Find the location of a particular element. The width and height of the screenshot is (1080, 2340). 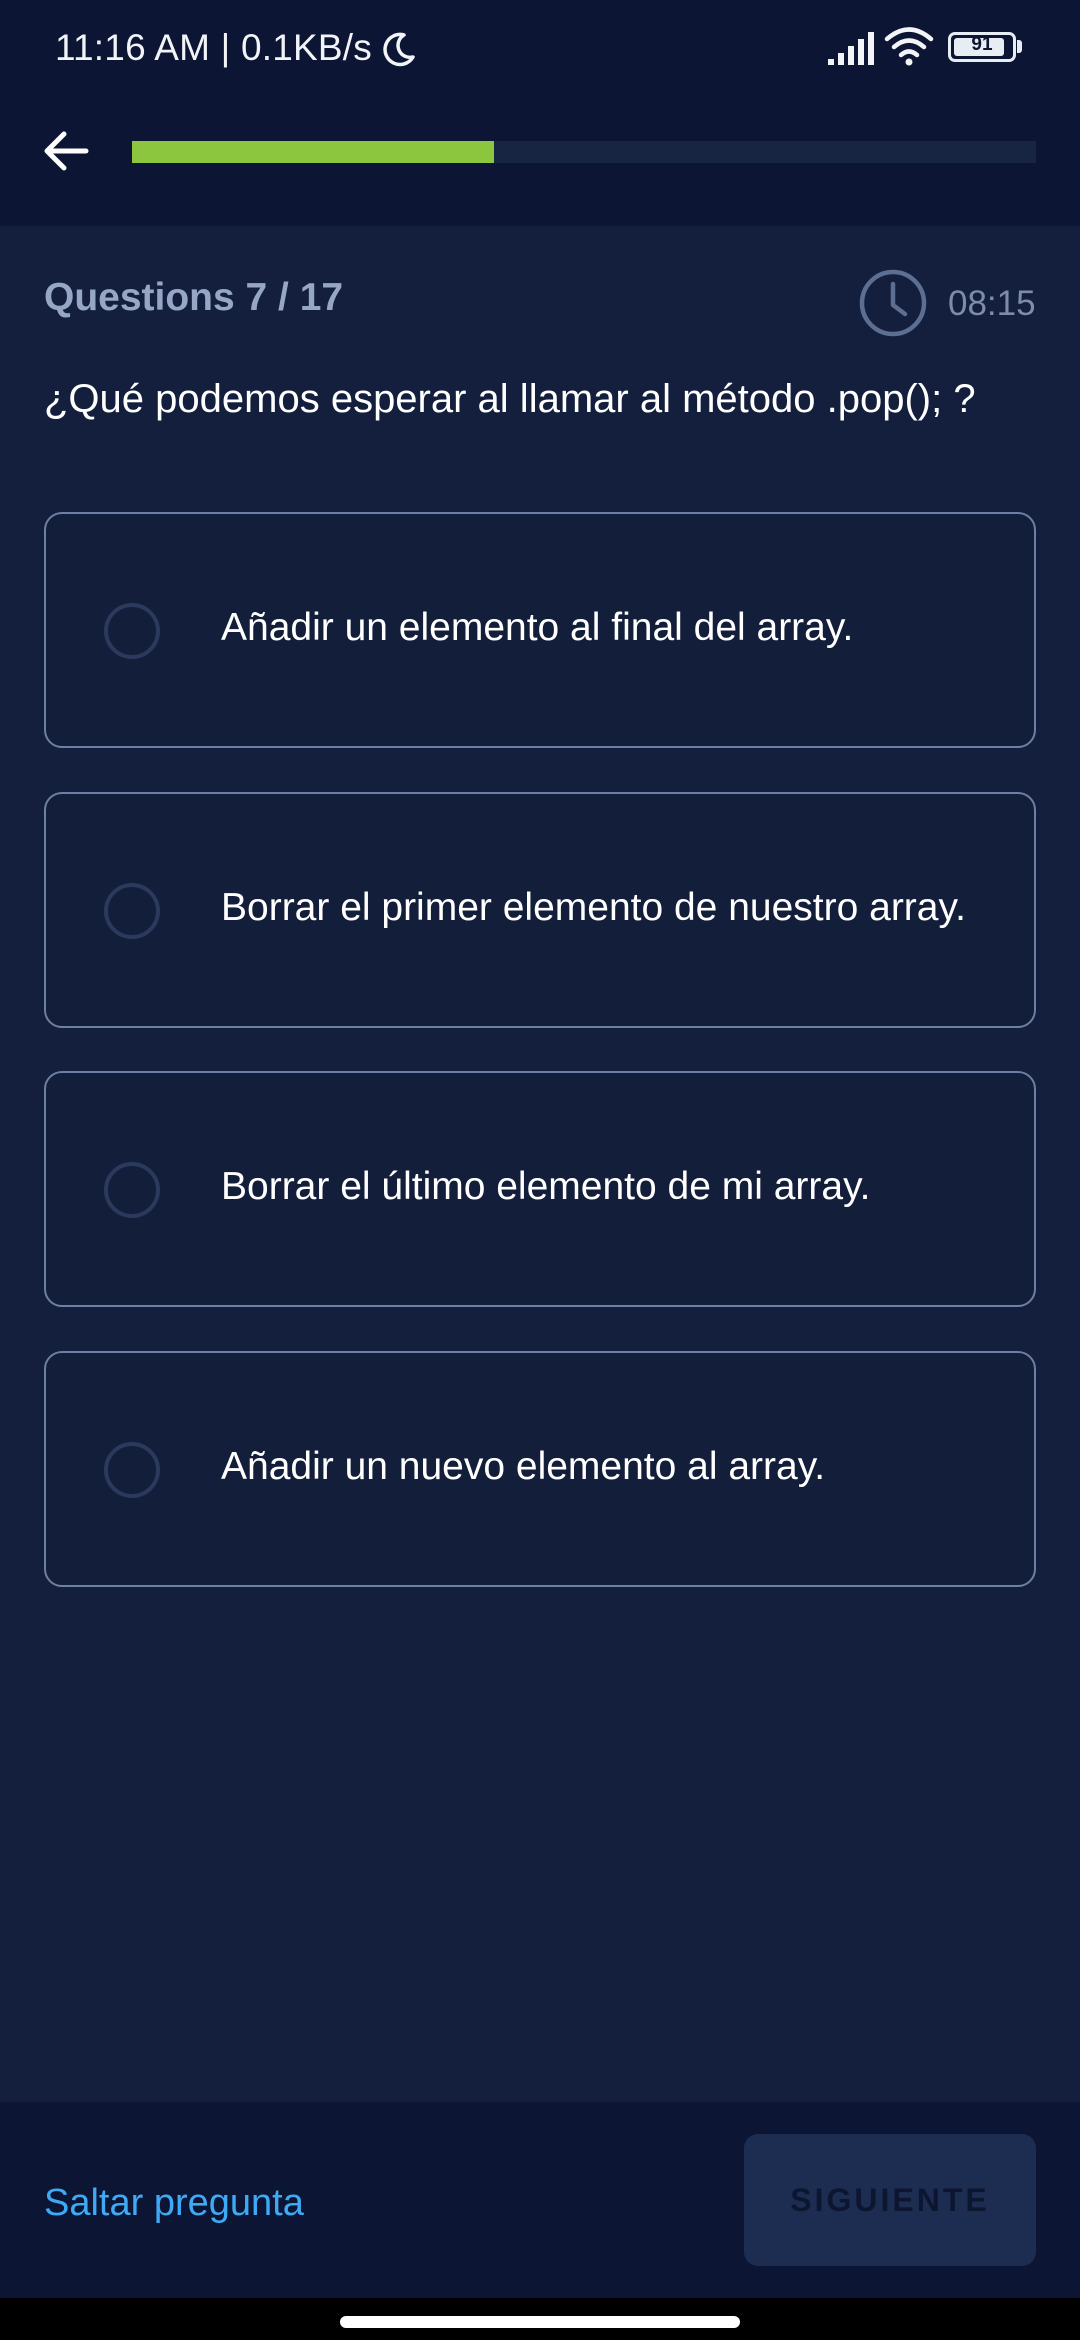

status-time: 11:16 AM | 0.1KB/s is located at coordinates (213, 47).